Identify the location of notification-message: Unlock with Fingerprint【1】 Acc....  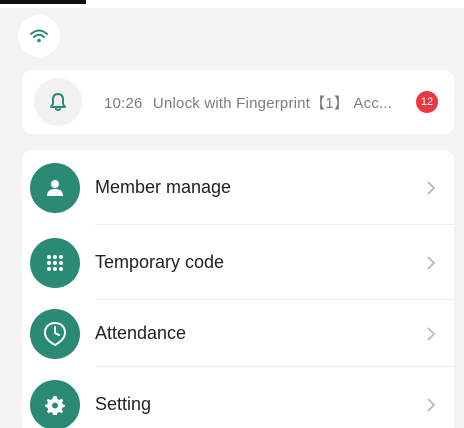
(272, 103).